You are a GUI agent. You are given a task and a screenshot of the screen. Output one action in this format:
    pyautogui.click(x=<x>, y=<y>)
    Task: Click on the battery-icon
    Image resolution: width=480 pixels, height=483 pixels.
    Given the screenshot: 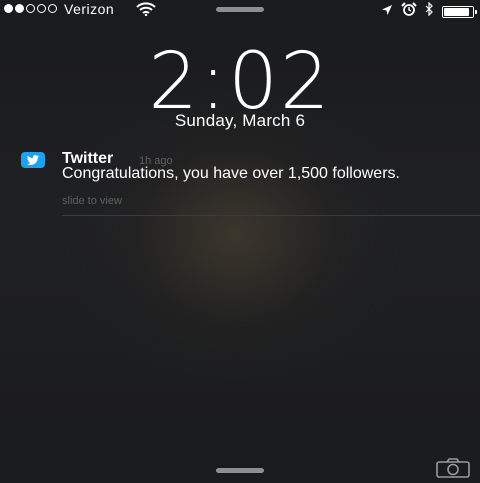 What is the action you would take?
    pyautogui.click(x=459, y=11)
    